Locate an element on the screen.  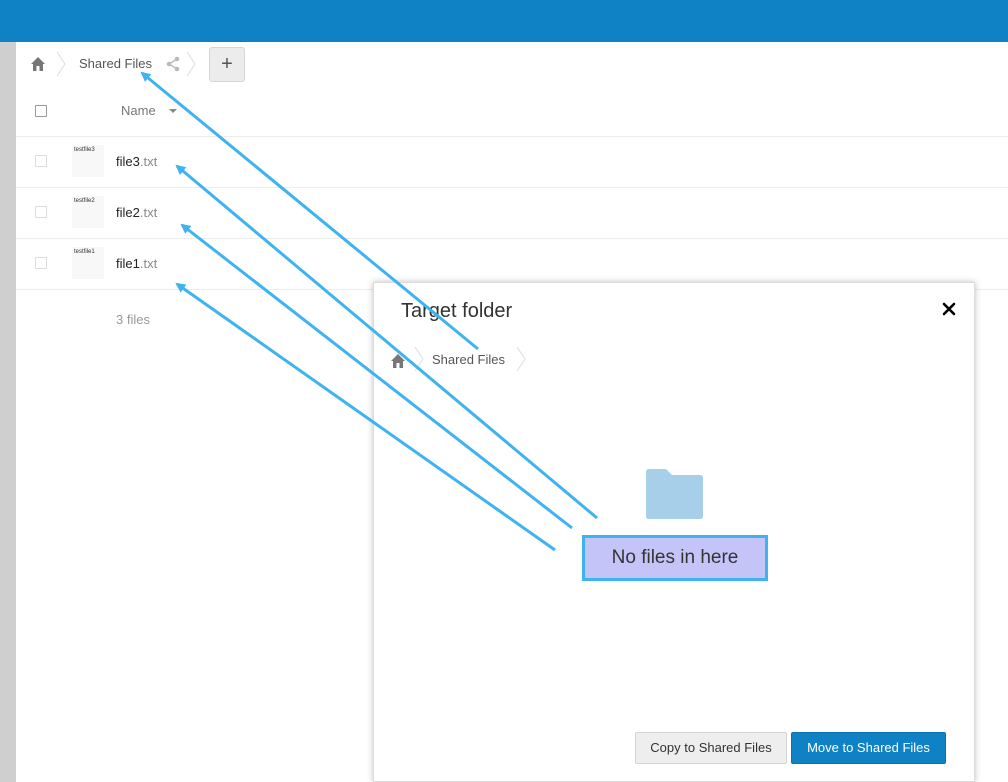
table-row: testfile2 file2.txt is located at coordinates (512, 213).